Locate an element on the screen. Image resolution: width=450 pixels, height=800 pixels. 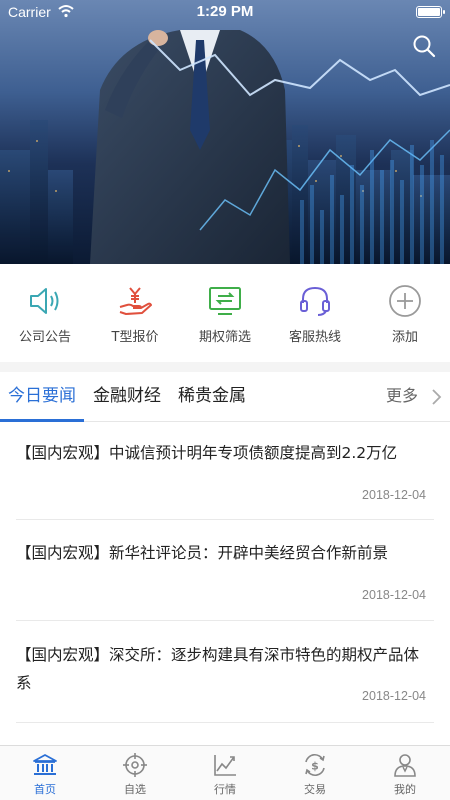
hand-yen-icon is located at coordinates (135, 301).